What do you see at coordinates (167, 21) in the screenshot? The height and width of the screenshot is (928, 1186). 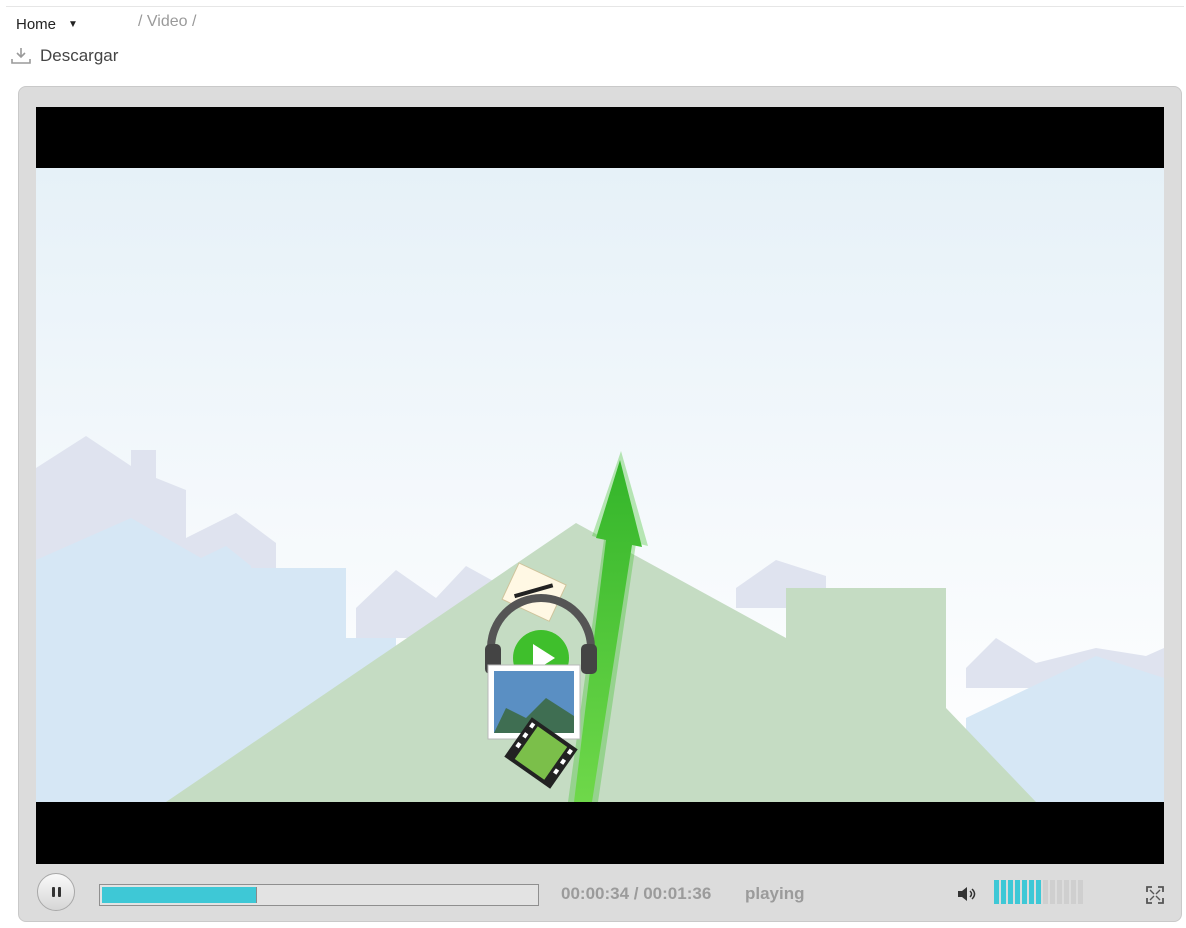 I see `breadcrumb-path: / Video /` at bounding box center [167, 21].